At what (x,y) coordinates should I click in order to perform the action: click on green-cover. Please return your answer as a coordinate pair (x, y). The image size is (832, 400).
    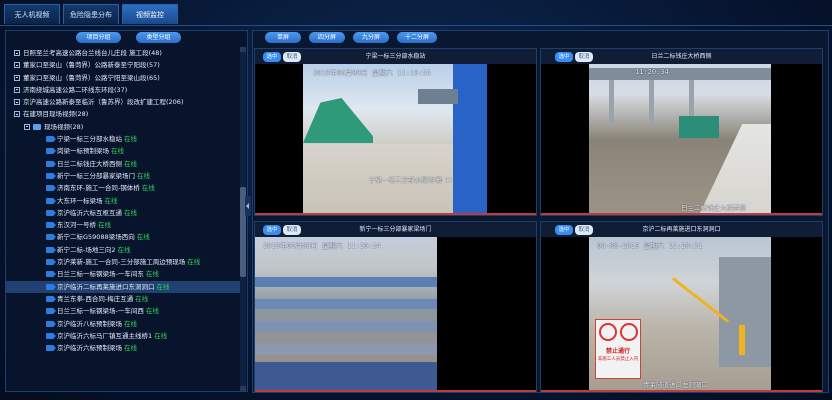
    Looking at the image, I should click on (699, 127).